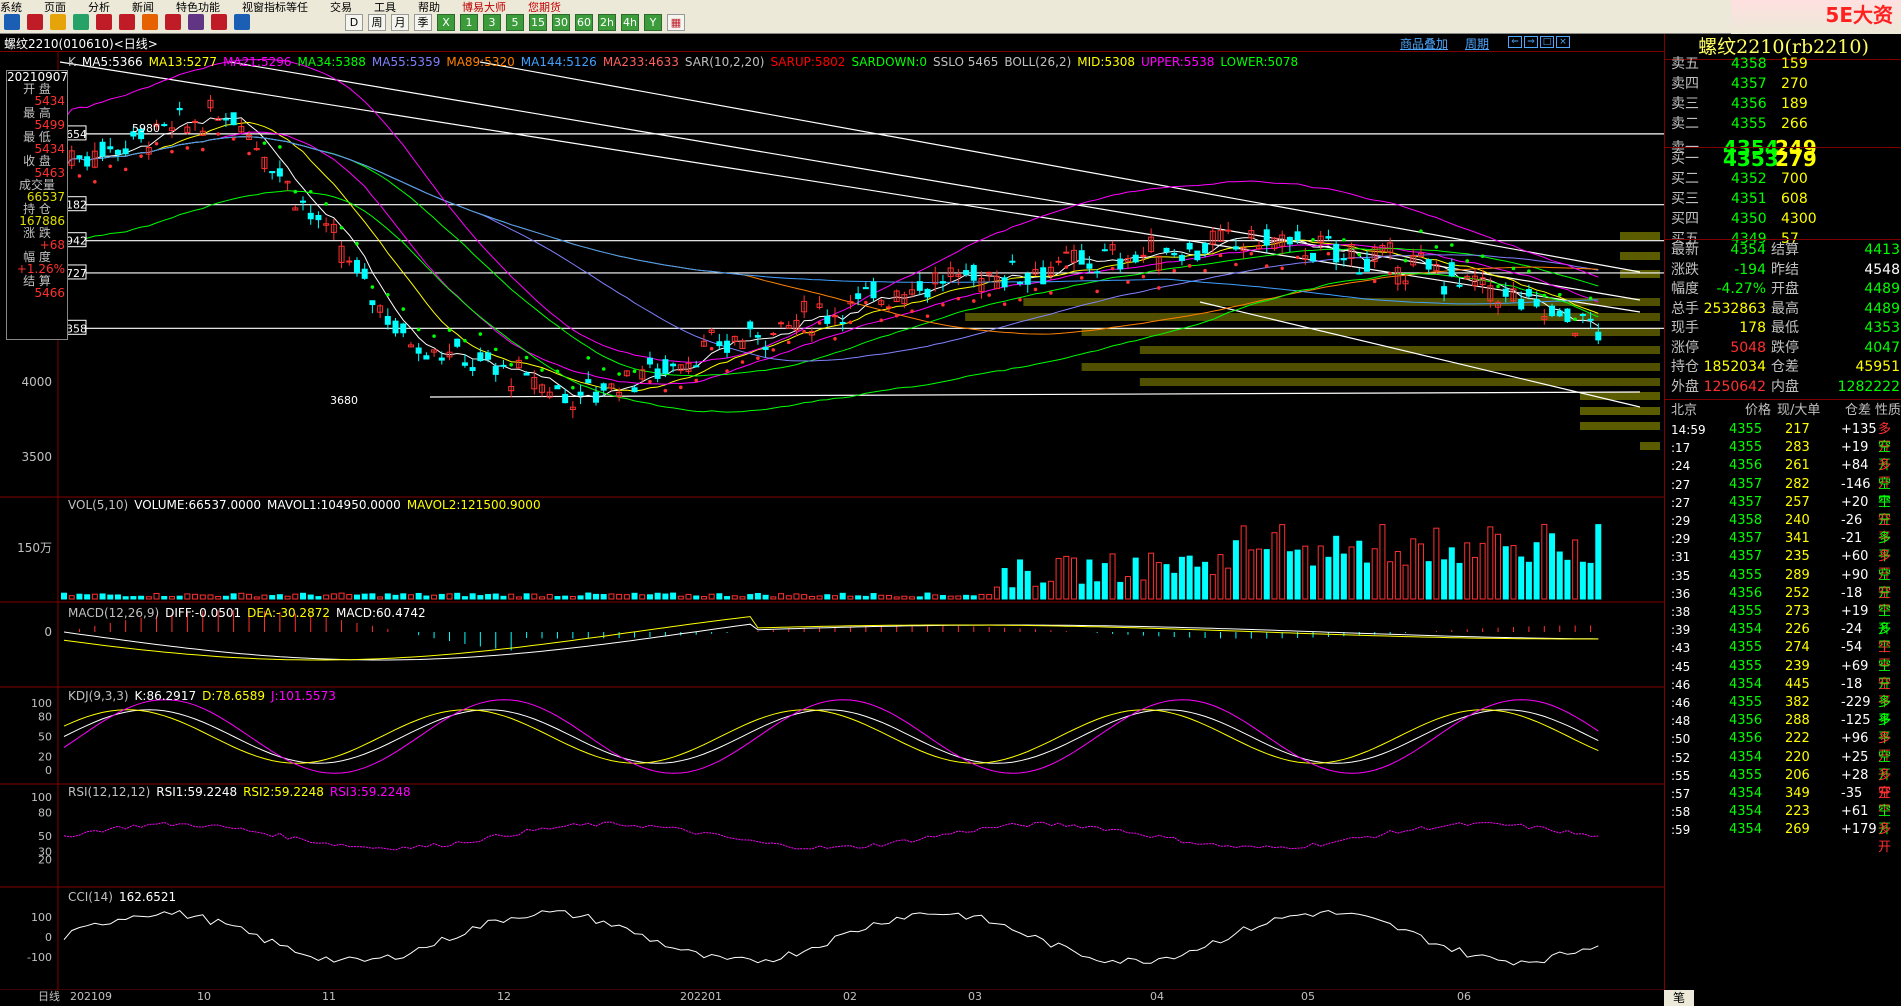 Image resolution: width=1901 pixels, height=1006 pixels. What do you see at coordinates (484, 7) in the screenshot?
I see `menu-item: 博易大师` at bounding box center [484, 7].